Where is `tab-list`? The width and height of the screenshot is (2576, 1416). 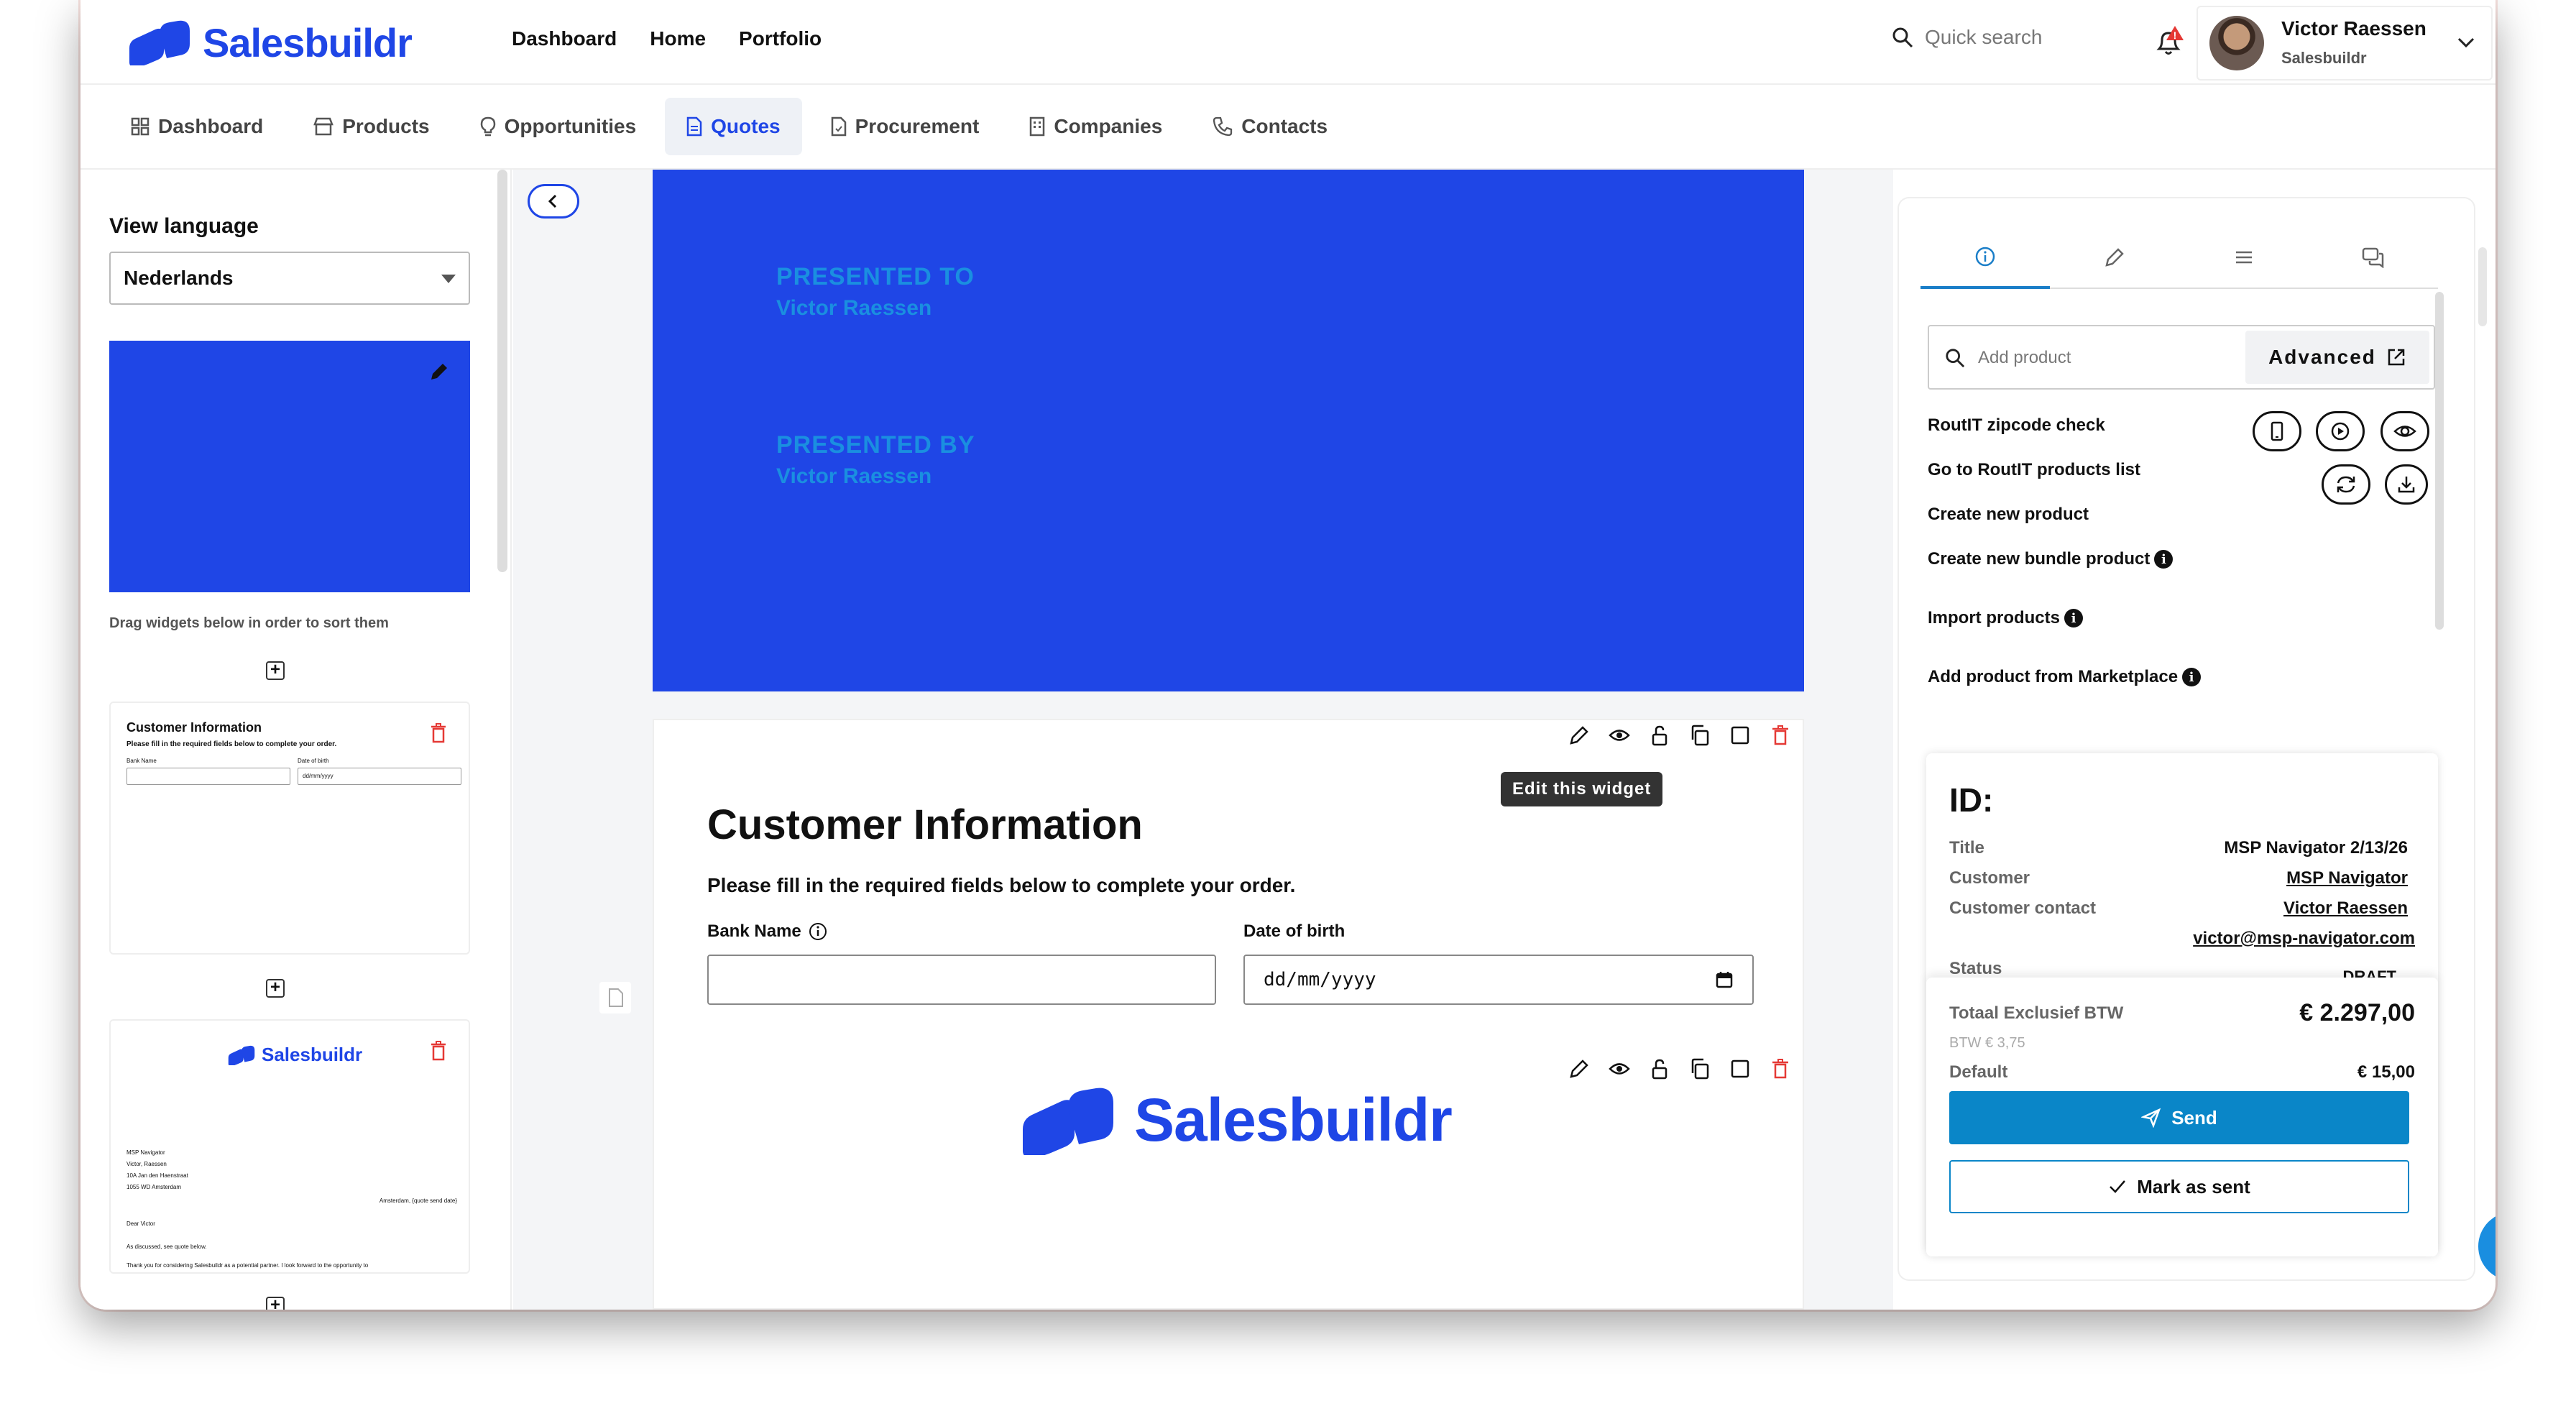
tab-list is located at coordinates (2244, 258).